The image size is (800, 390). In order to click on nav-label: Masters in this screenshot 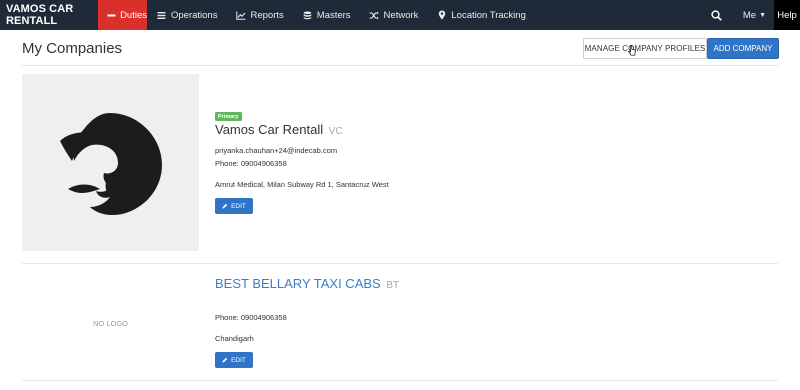, I will do `click(333, 15)`.